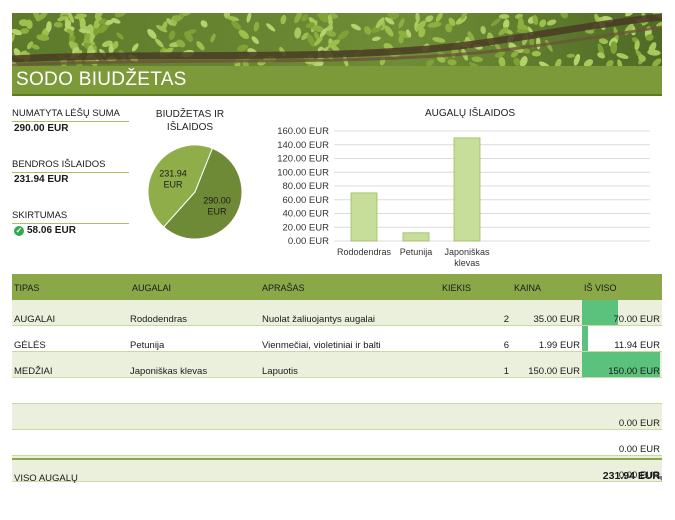 The image size is (675, 520). Describe the element at coordinates (506, 319) in the screenshot. I see `cell-qty: 2` at that location.